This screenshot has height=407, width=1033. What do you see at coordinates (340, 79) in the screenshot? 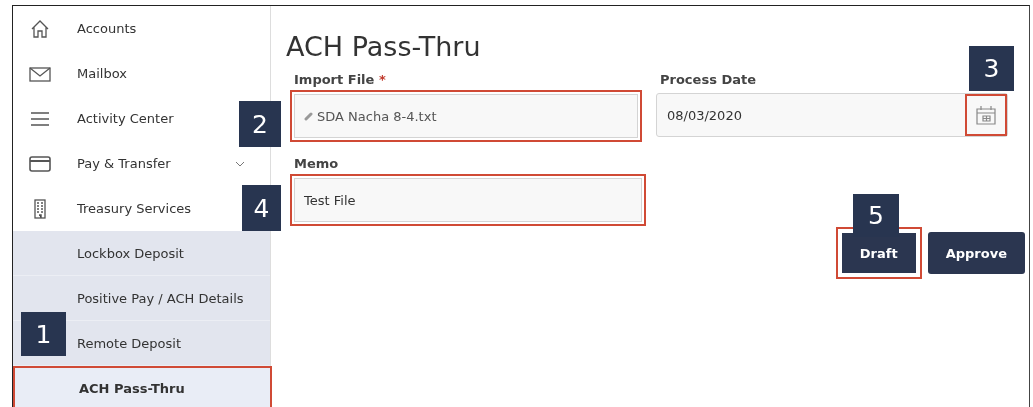
I see `field-label: Import File *` at bounding box center [340, 79].